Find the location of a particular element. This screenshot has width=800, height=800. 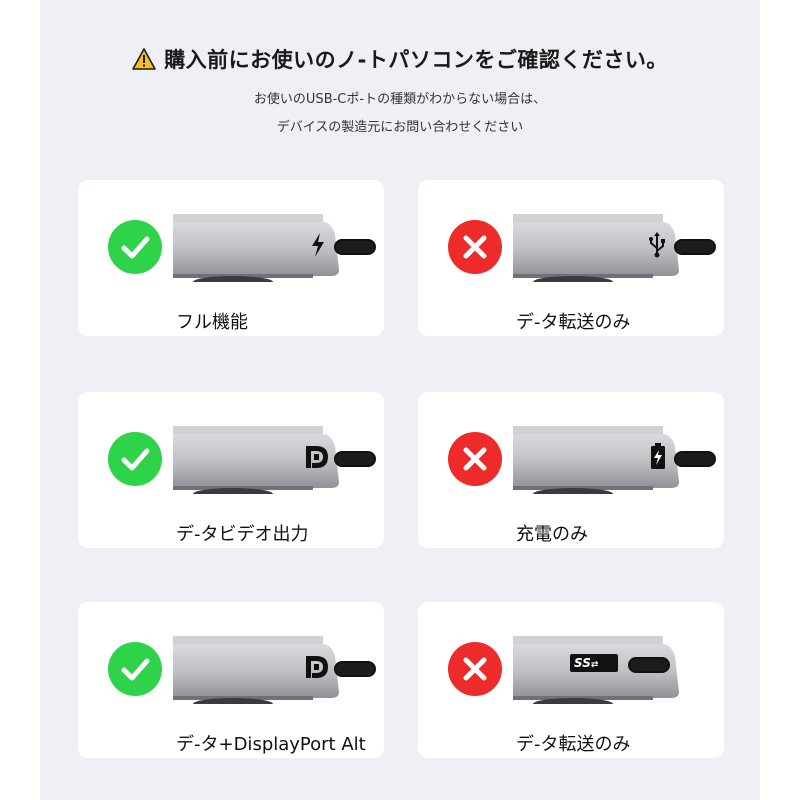

subtitle-line-1: お使いのUSB-Cポ-トの種類がわからない場合は、 is located at coordinates (400, 99).